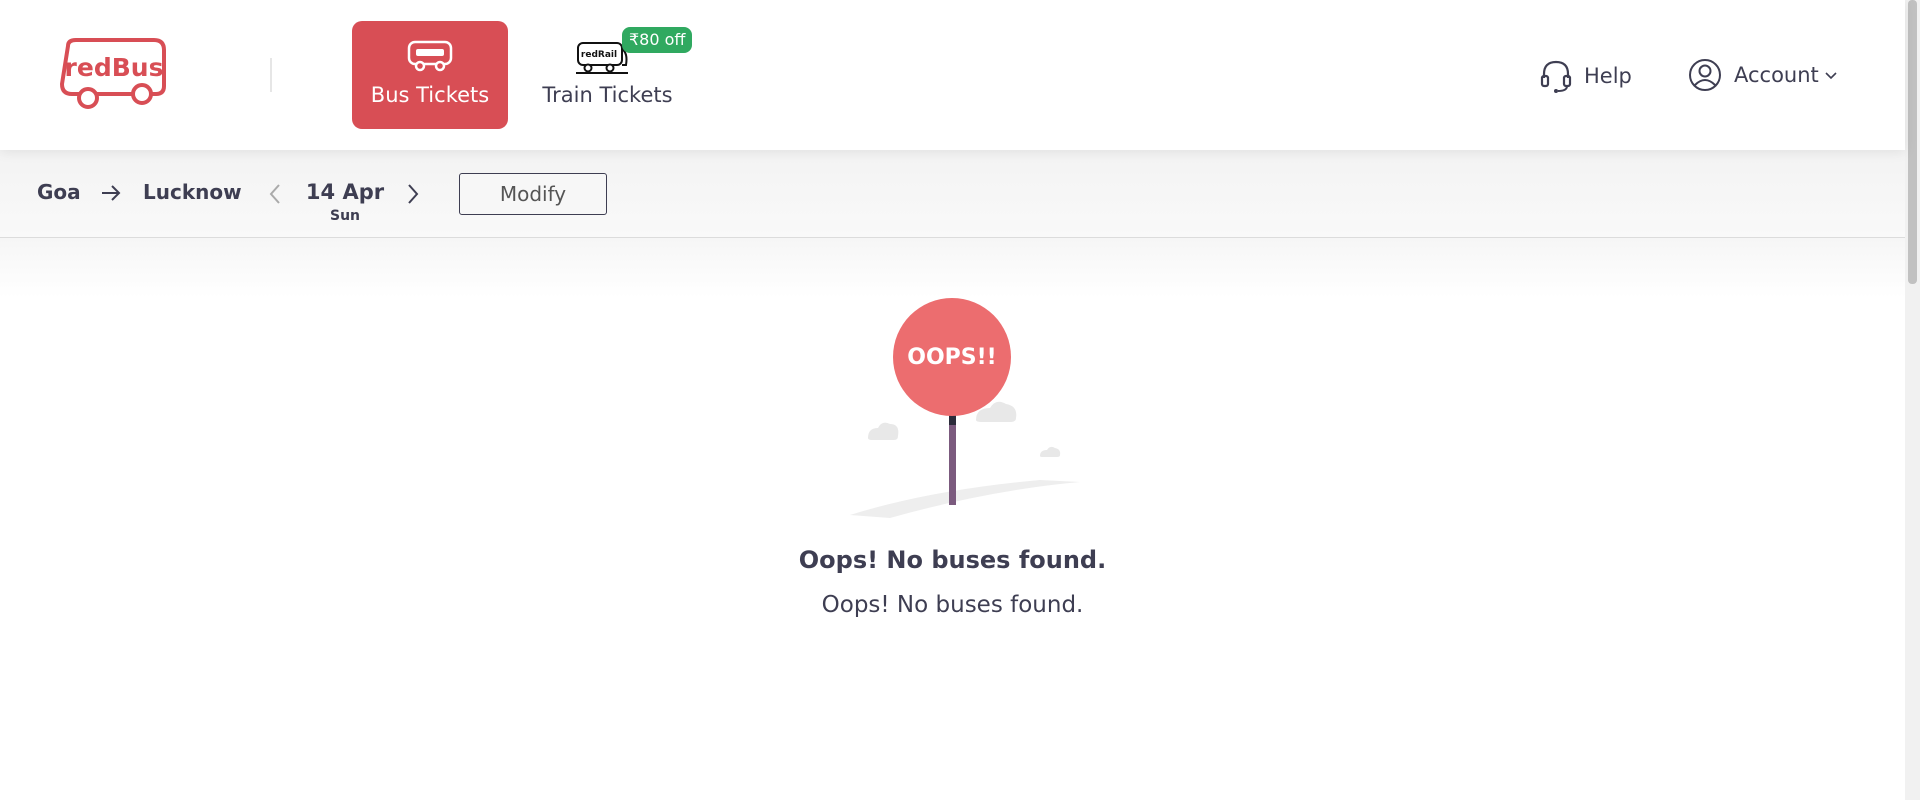 This screenshot has height=800, width=1920. What do you see at coordinates (345, 192) in the screenshot?
I see `journey-date: 14 Apr` at bounding box center [345, 192].